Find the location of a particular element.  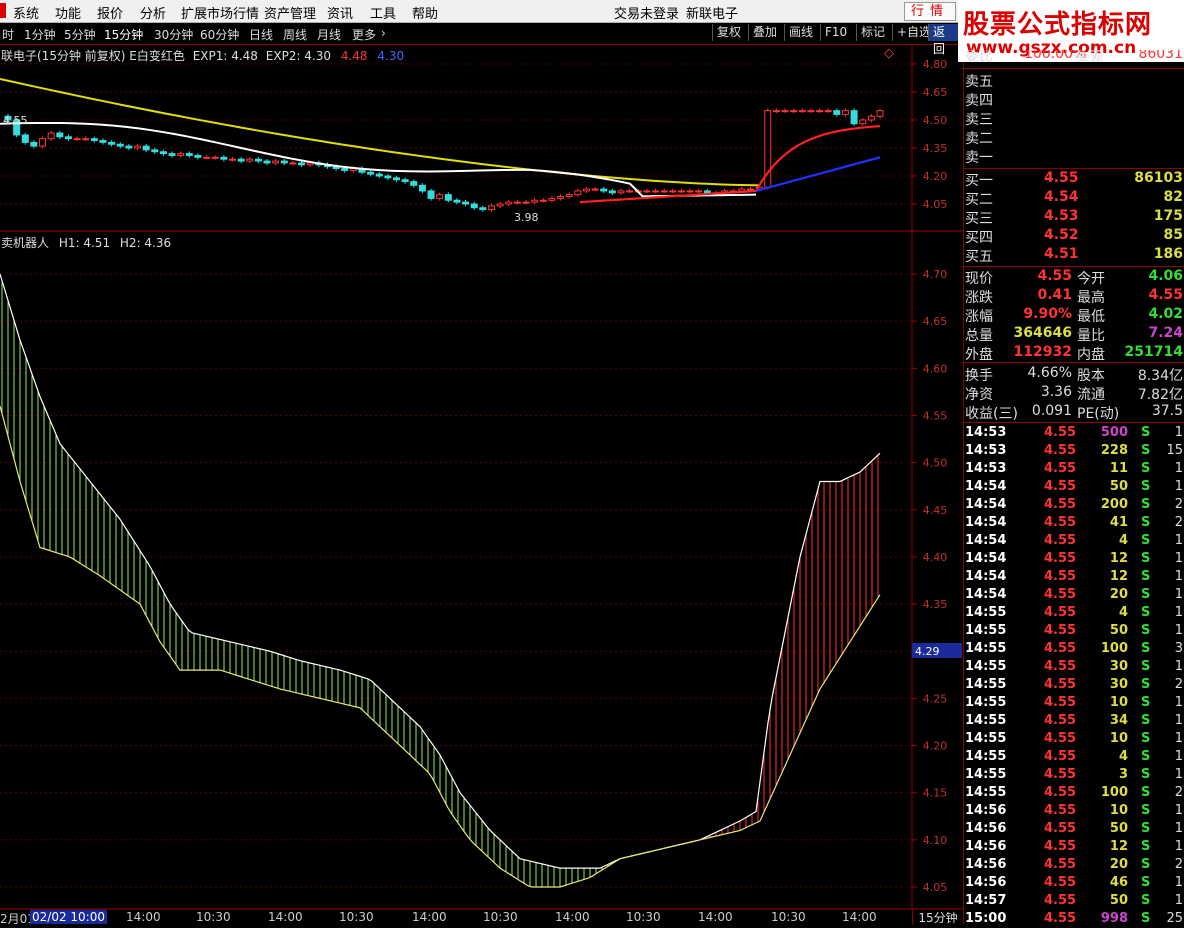

tick-time: 14:53 is located at coordinates (986, 432).